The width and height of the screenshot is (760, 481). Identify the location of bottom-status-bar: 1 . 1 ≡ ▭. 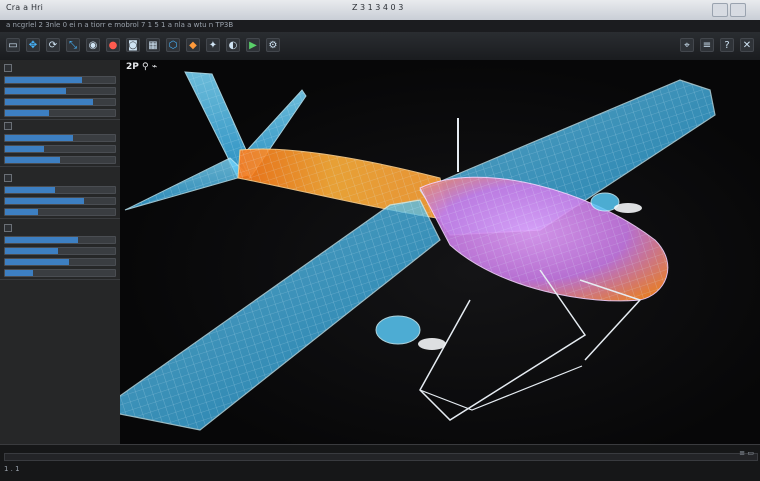
(380, 462).